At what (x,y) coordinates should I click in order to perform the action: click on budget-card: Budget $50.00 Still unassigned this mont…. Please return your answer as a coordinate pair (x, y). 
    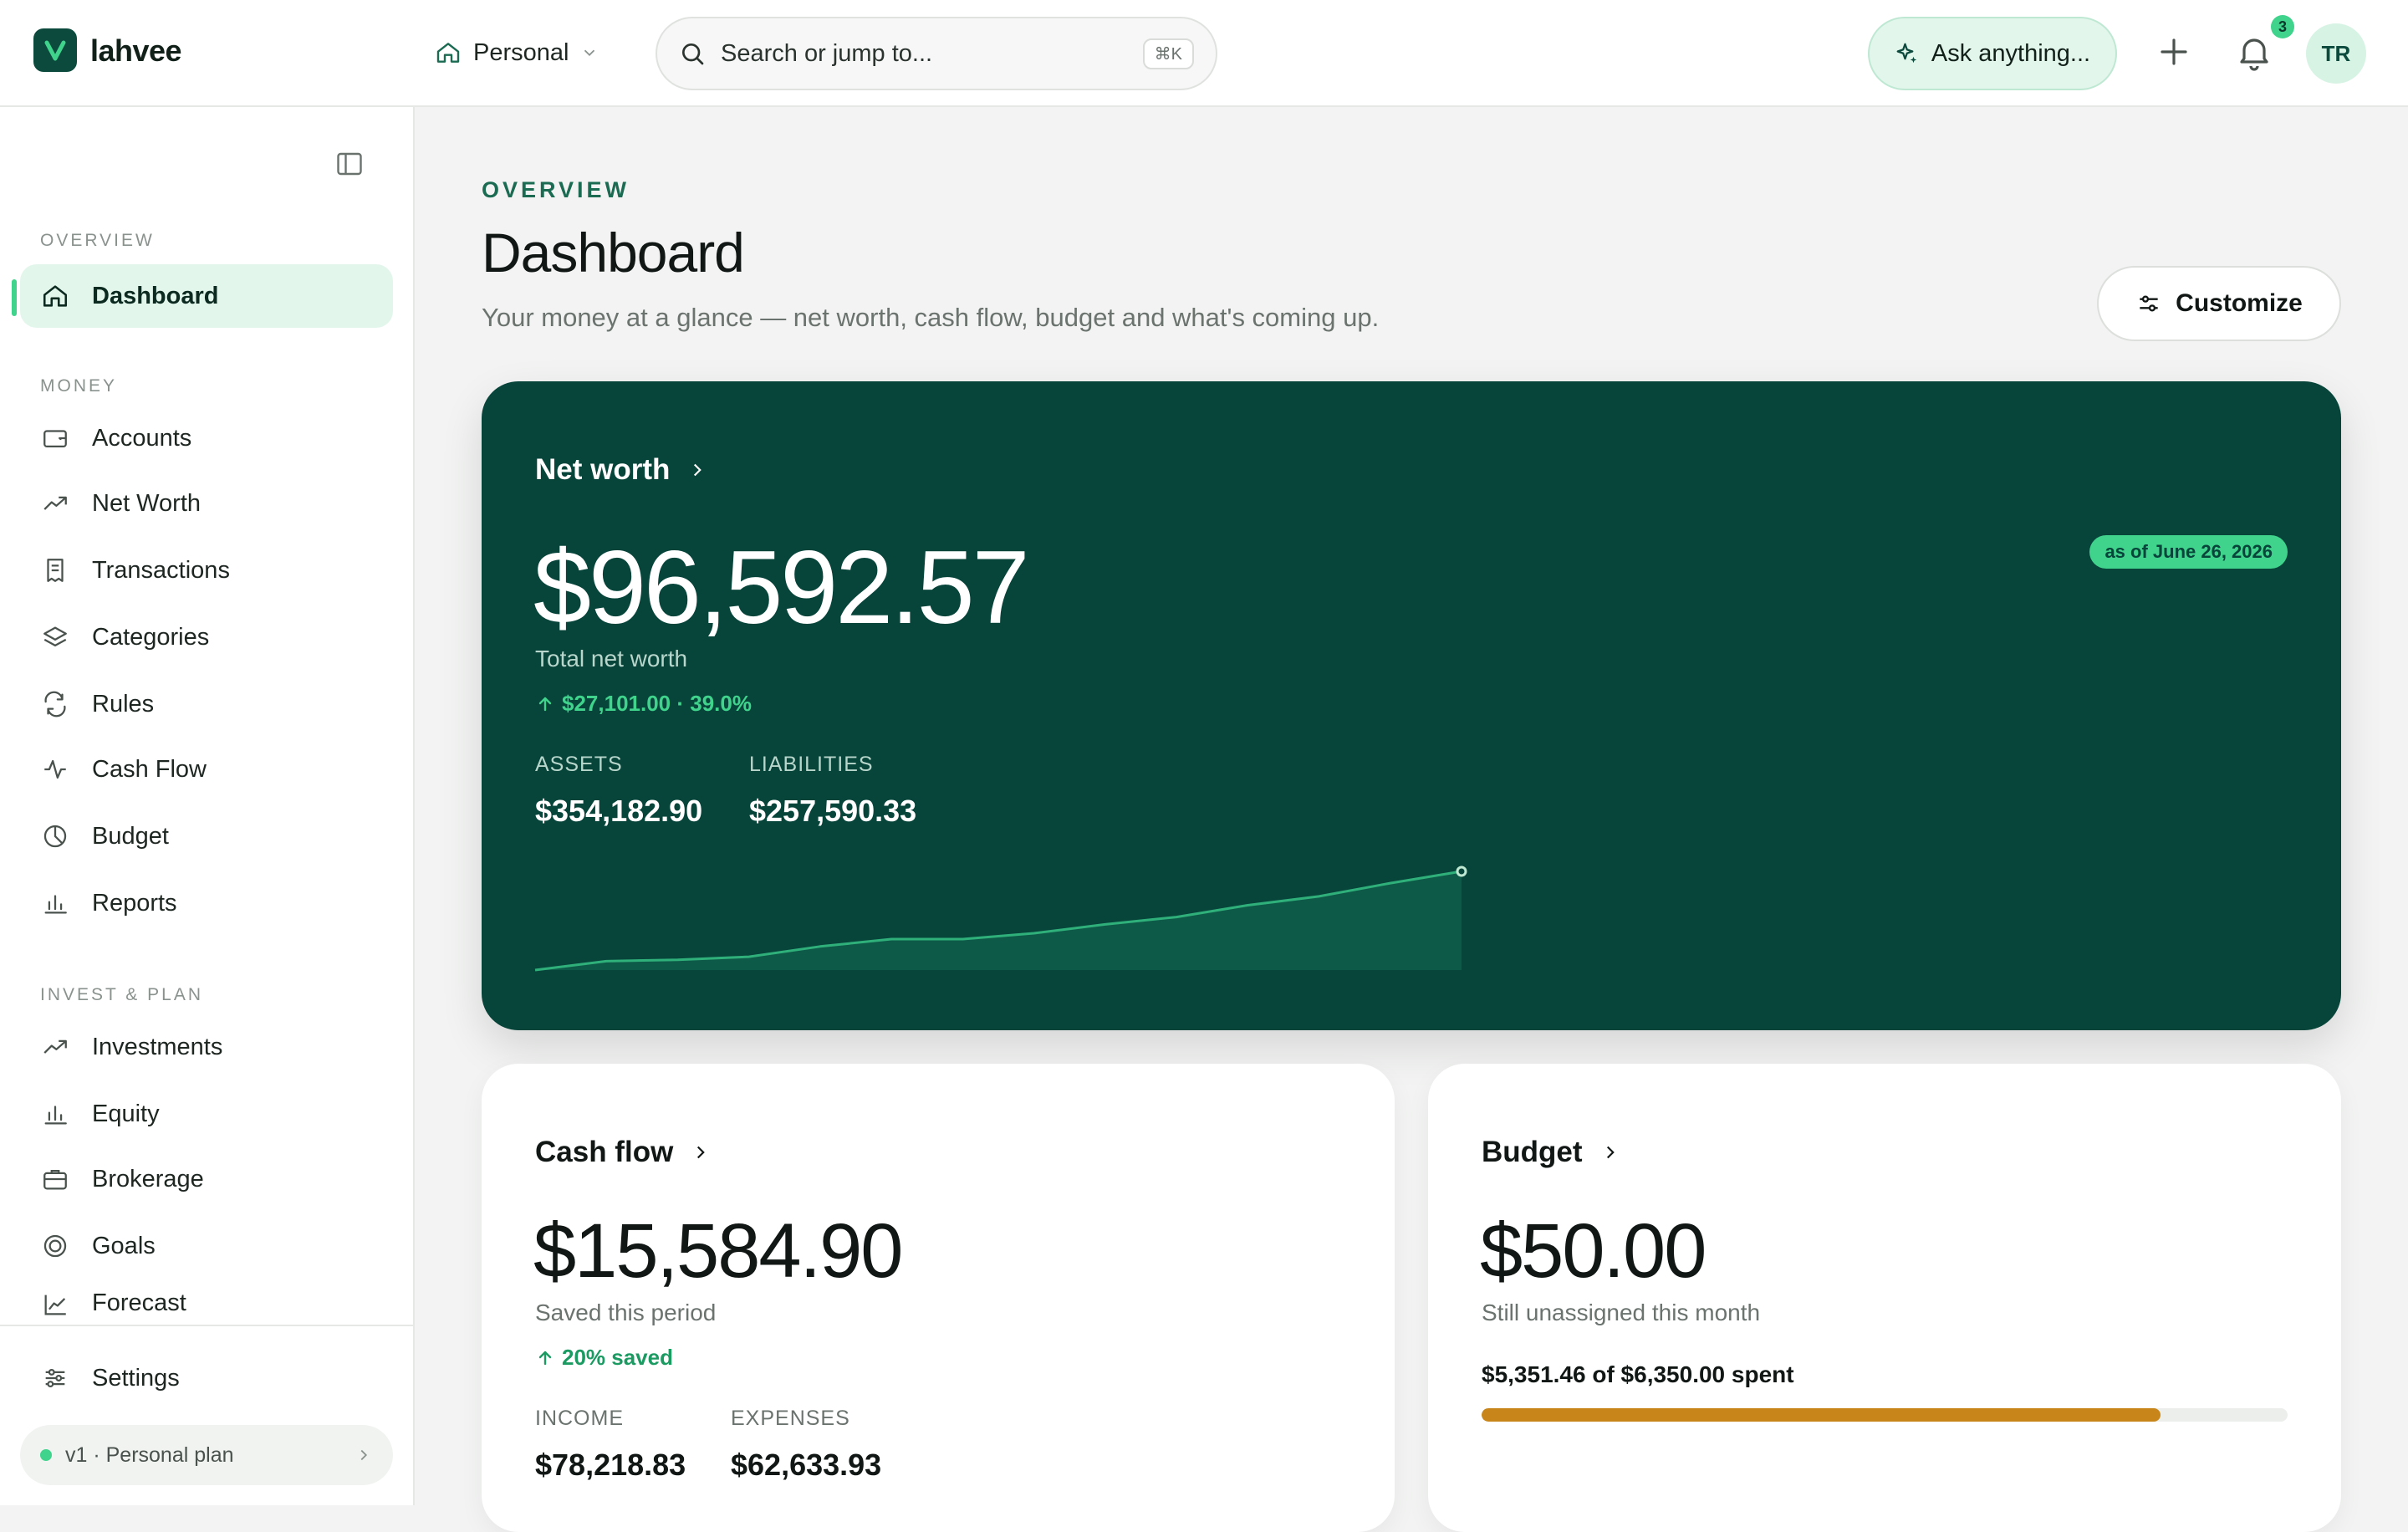
    Looking at the image, I should click on (1884, 1298).